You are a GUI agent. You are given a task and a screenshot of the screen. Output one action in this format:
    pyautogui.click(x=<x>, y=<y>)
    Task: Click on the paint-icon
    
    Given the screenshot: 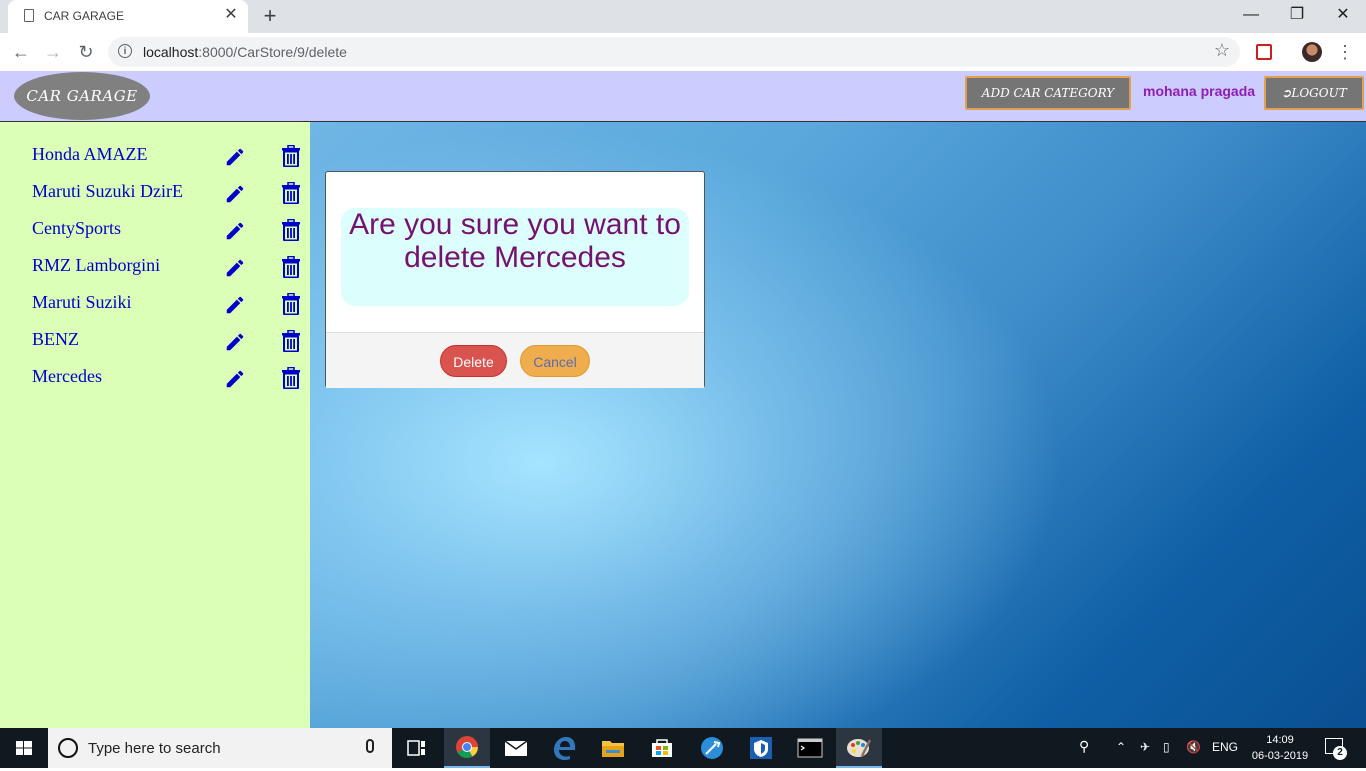 What is the action you would take?
    pyautogui.click(x=859, y=748)
    